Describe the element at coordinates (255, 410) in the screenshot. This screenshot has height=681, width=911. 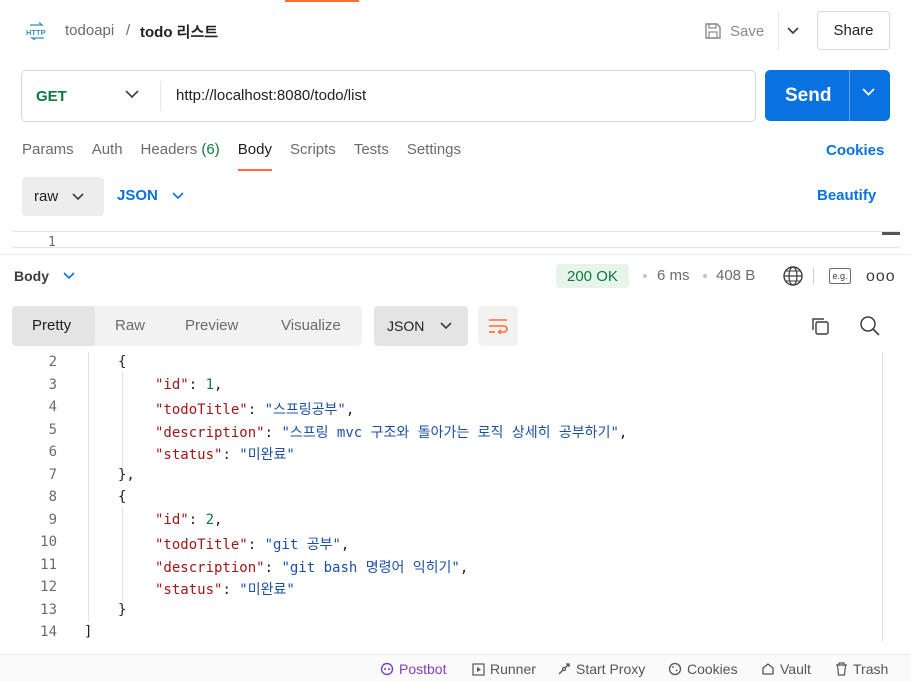
I see `code-text: "todoTitle": "스프링공부",` at that location.